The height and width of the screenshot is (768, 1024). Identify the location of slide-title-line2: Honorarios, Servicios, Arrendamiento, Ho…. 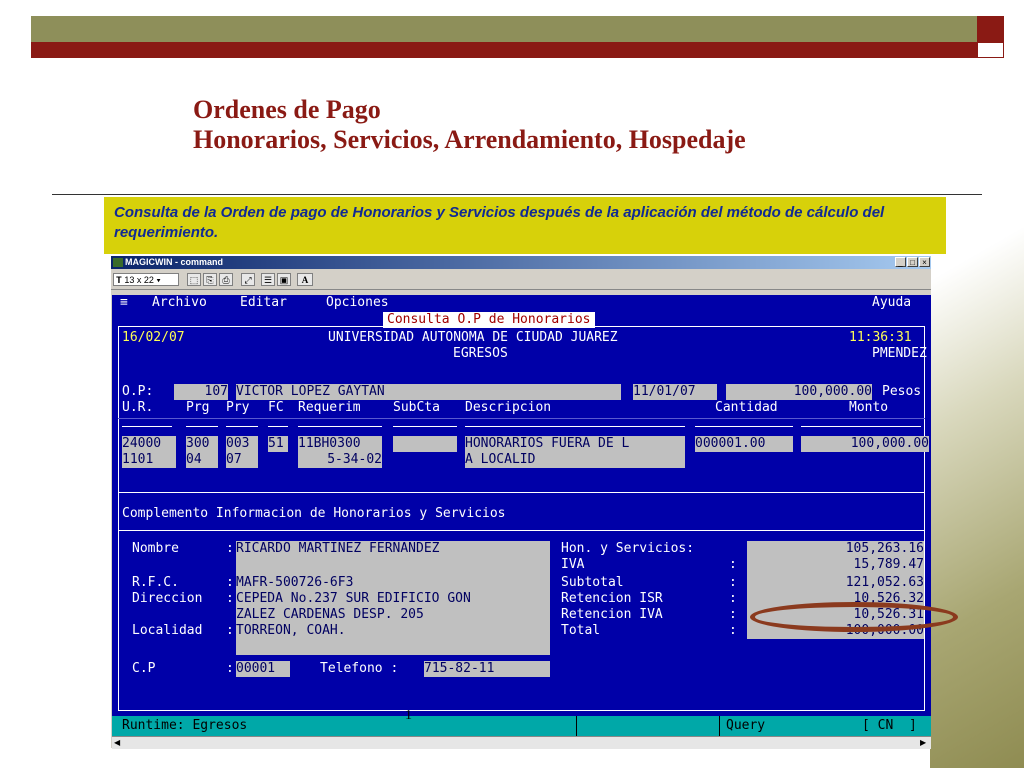
(469, 139).